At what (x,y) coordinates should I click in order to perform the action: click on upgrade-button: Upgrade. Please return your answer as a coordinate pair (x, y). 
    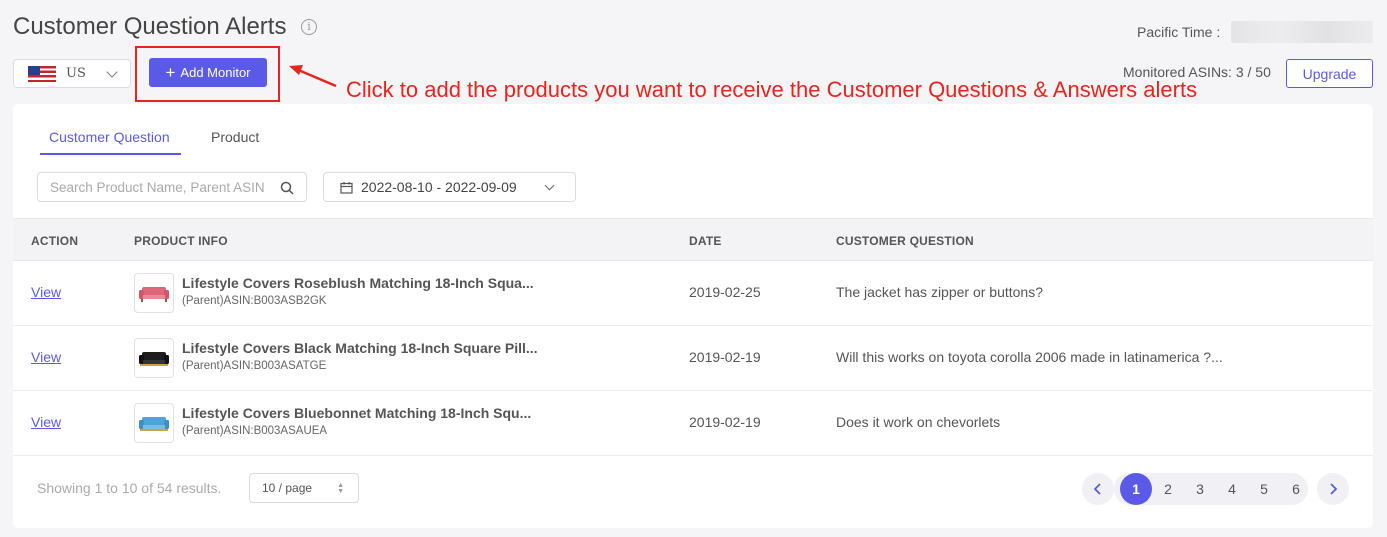
    Looking at the image, I should click on (1329, 73).